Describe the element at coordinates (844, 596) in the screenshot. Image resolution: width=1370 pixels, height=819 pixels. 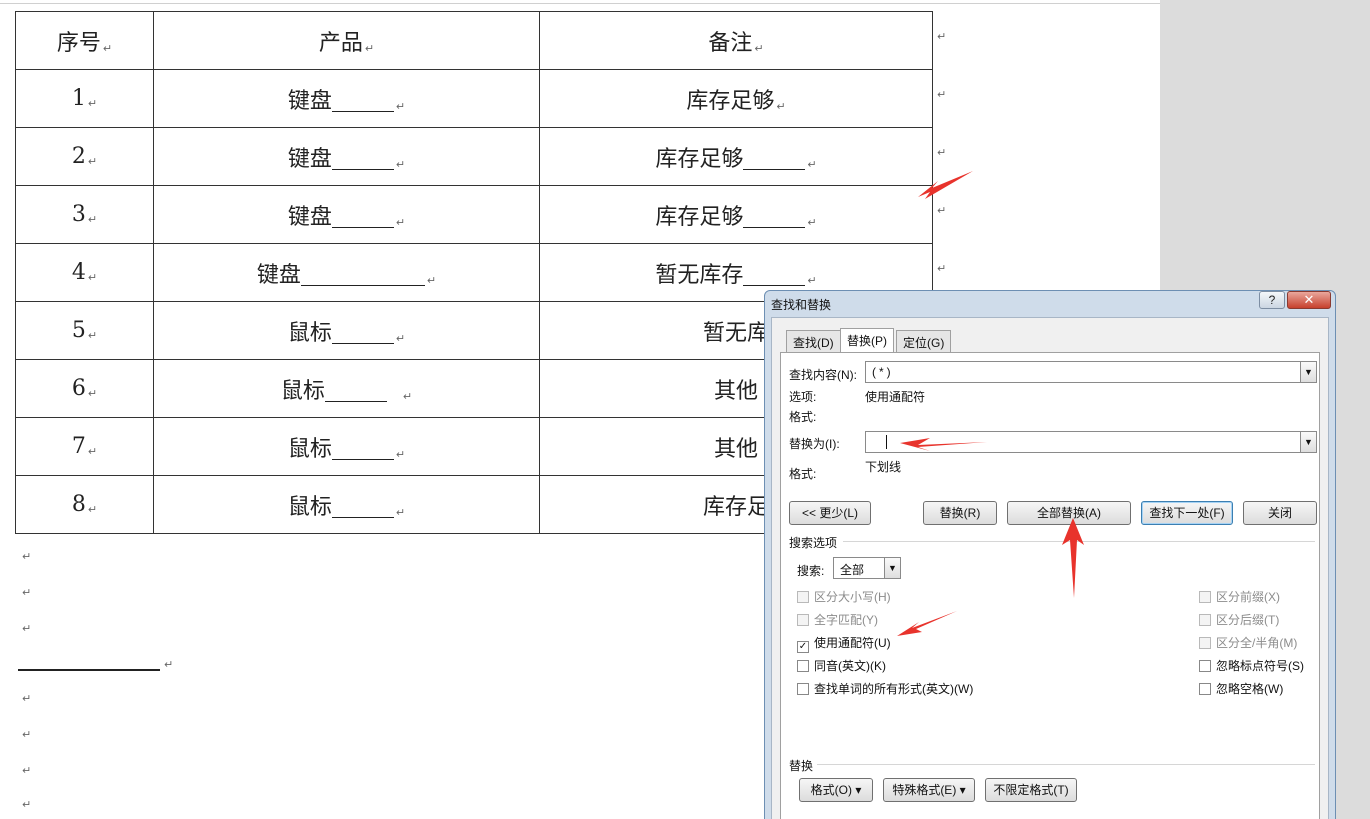
I see `checkbox-match-case: 区分大小写(H)` at that location.